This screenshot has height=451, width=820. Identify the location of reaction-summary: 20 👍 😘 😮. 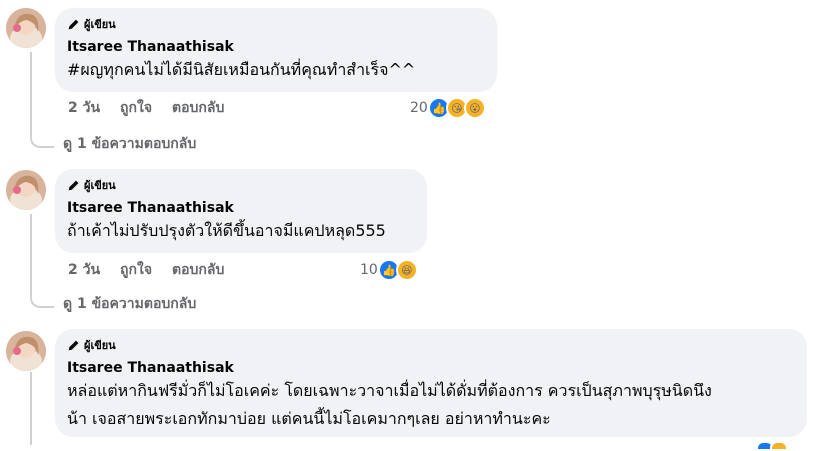
(448, 108).